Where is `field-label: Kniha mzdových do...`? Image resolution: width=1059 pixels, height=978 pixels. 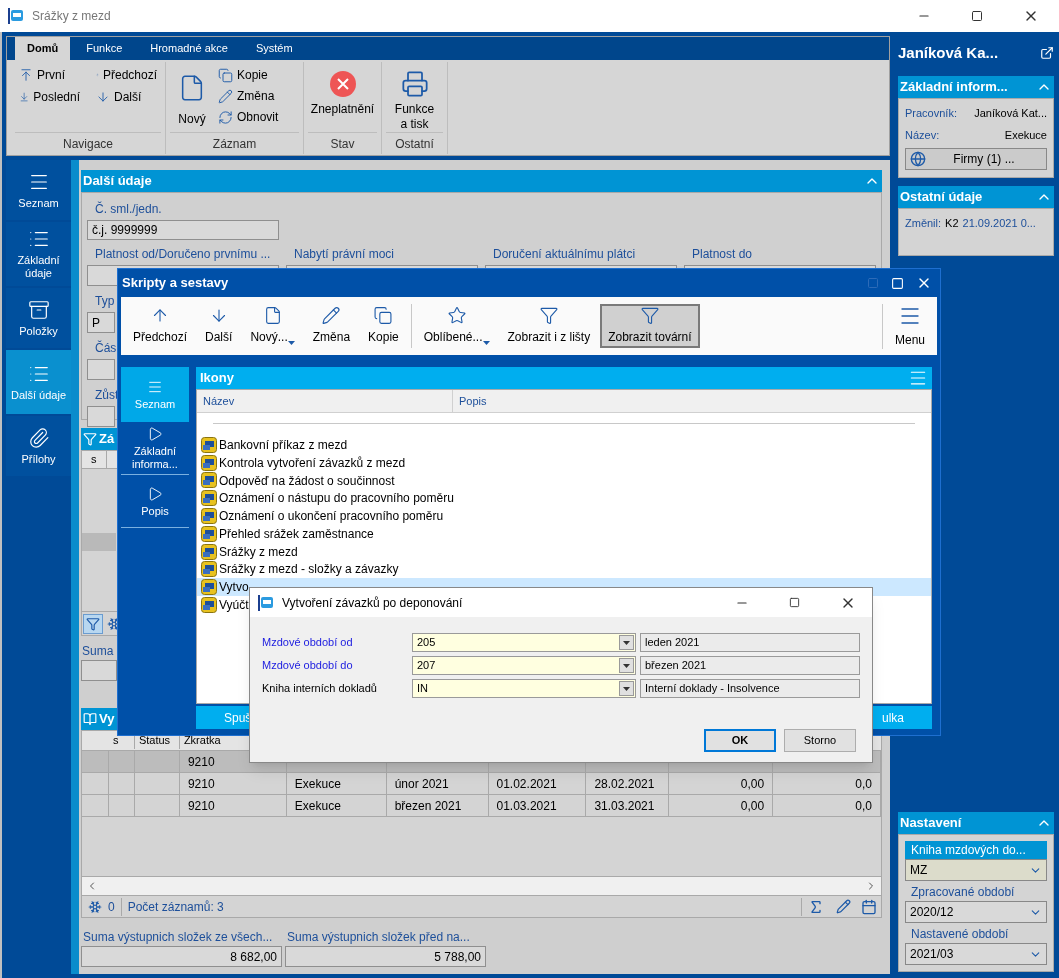
field-label: Kniha mzdových do... is located at coordinates (976, 850).